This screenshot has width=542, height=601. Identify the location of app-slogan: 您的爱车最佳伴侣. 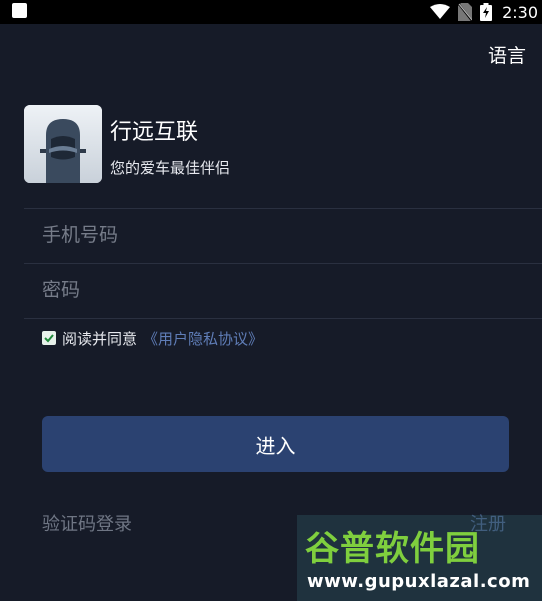
(170, 168).